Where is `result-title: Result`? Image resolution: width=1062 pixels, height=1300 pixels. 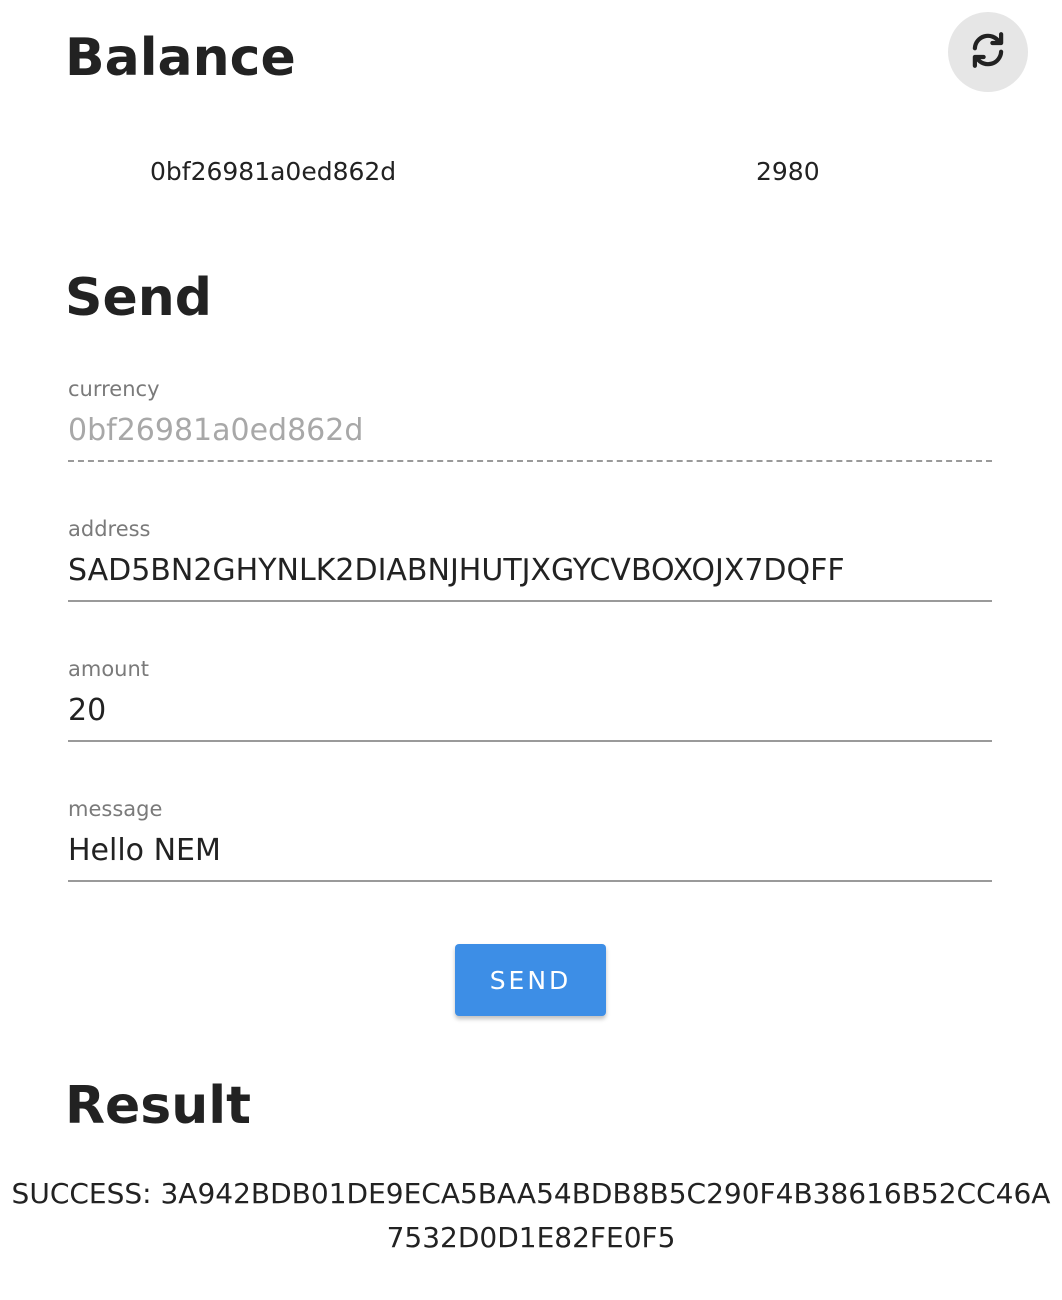
result-title: Result is located at coordinates (158, 1106).